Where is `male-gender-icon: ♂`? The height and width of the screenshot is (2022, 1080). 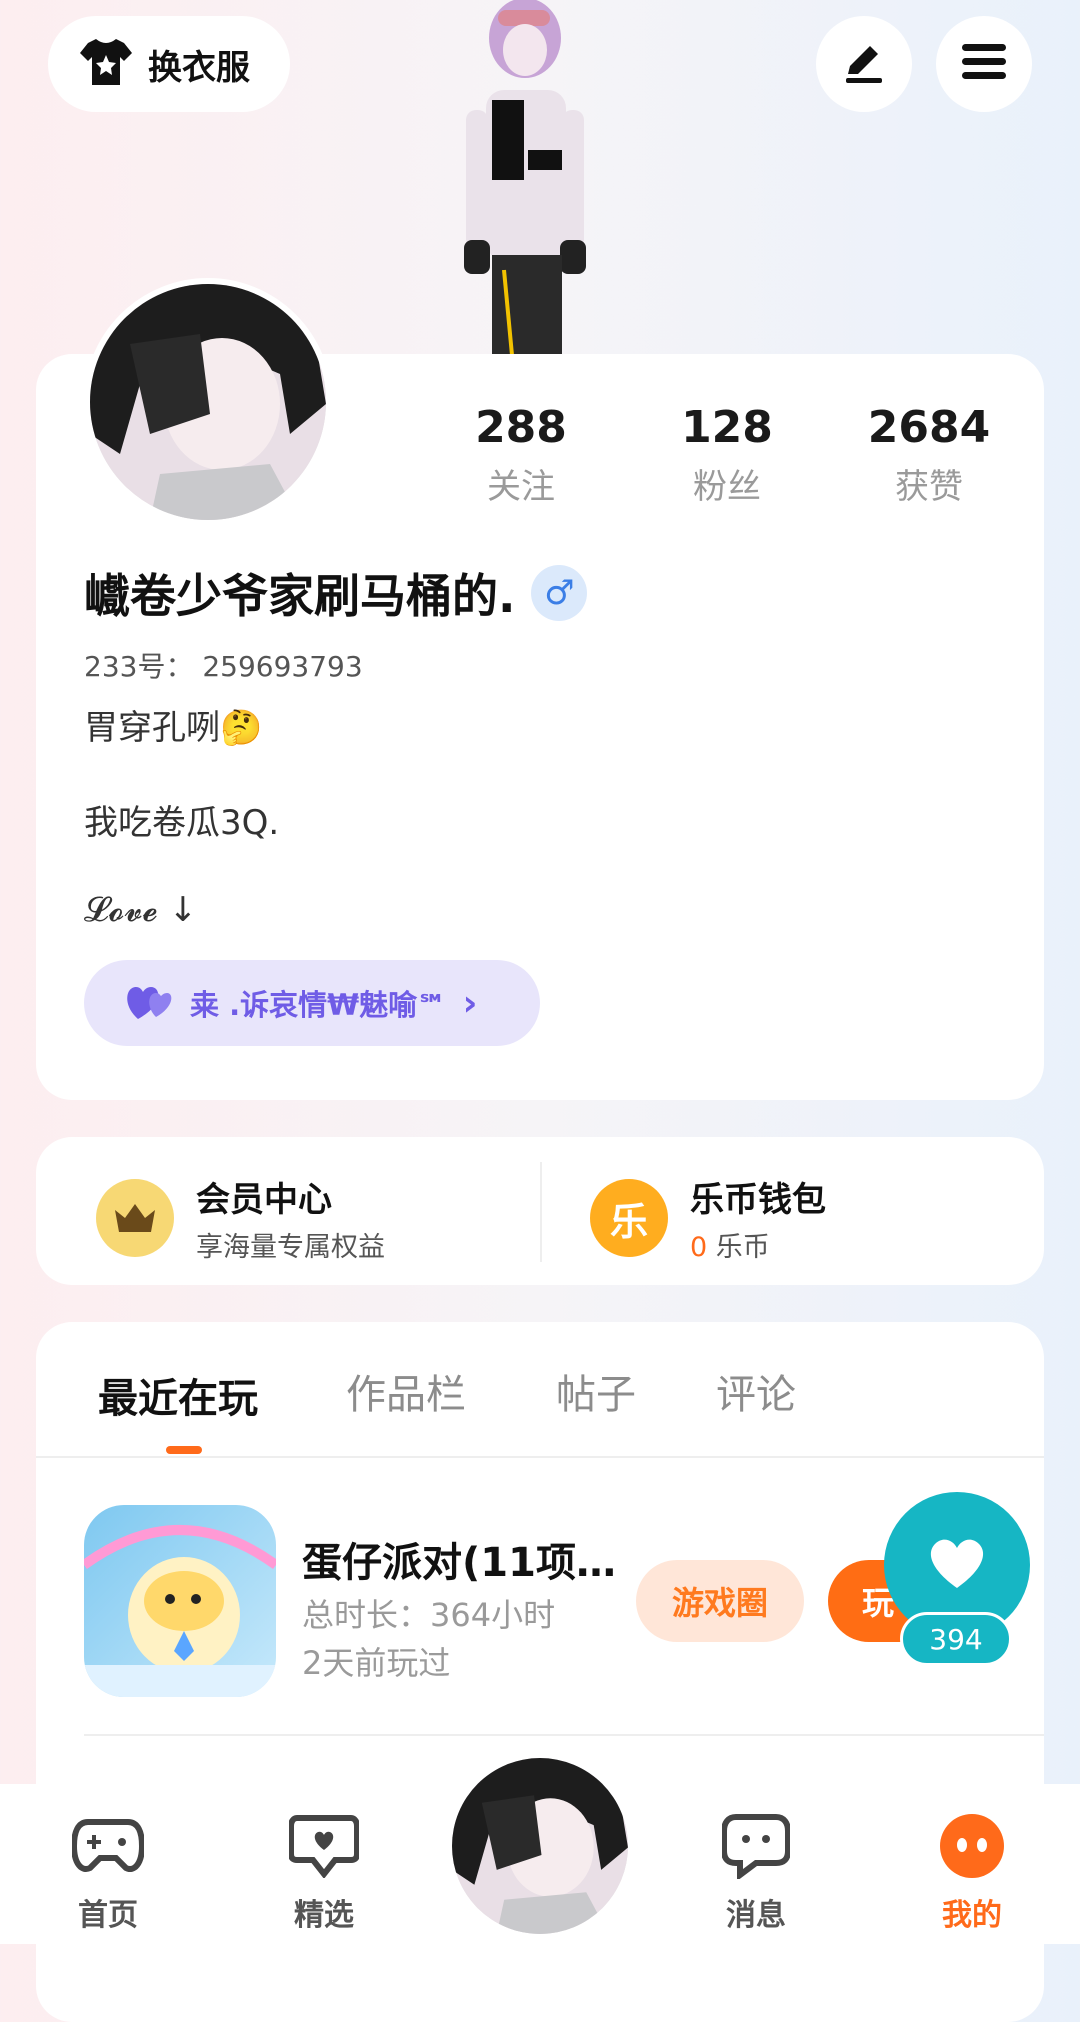
male-gender-icon: ♂ is located at coordinates (559, 593).